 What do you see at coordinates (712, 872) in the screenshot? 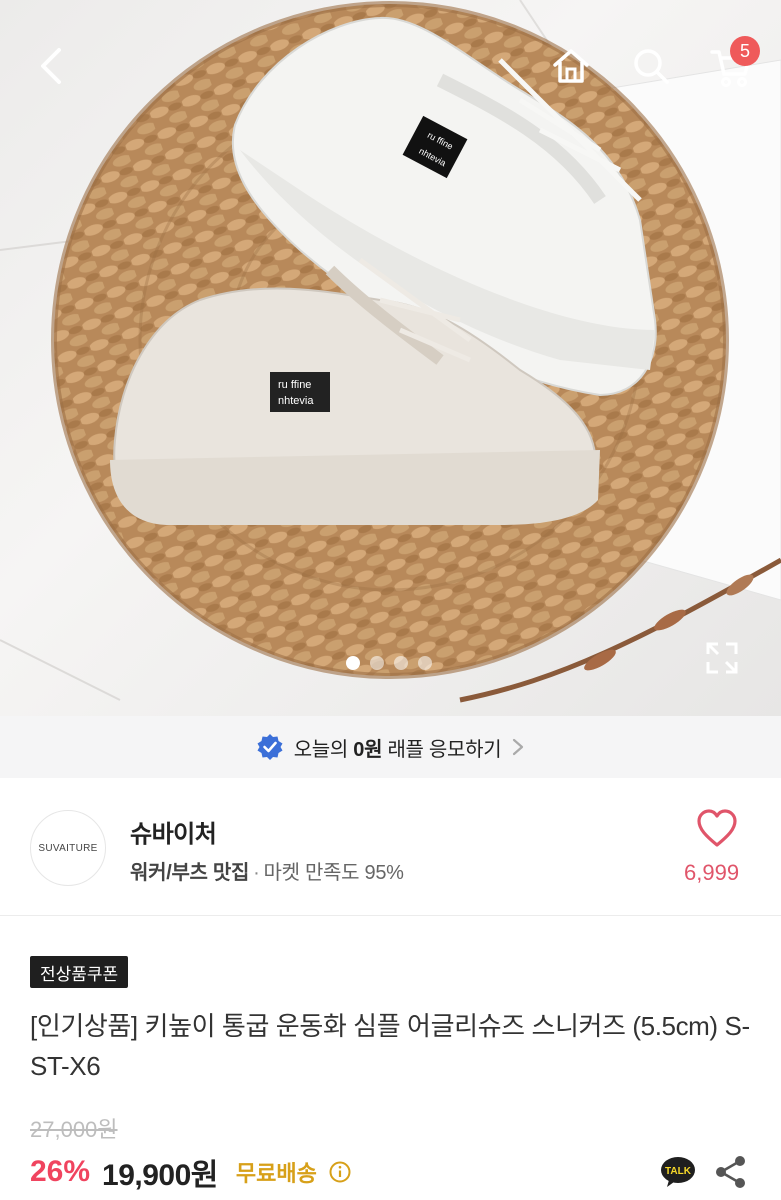
I see `like-count: 6,999` at bounding box center [712, 872].